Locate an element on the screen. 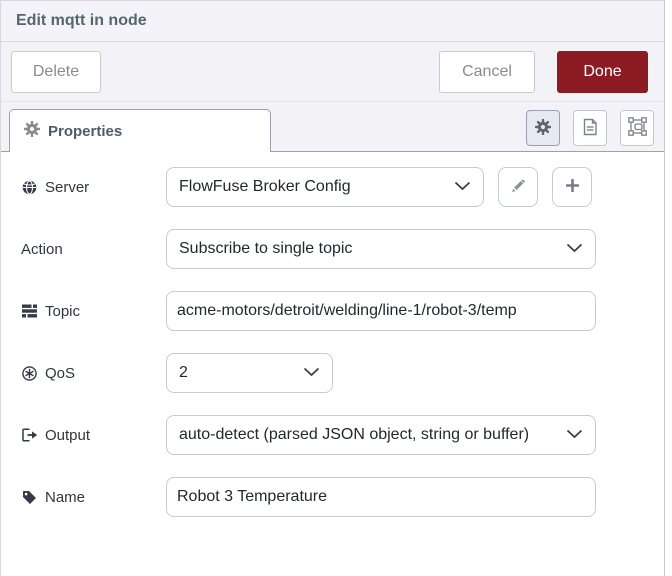  delete-button: Delete is located at coordinates (56, 71).